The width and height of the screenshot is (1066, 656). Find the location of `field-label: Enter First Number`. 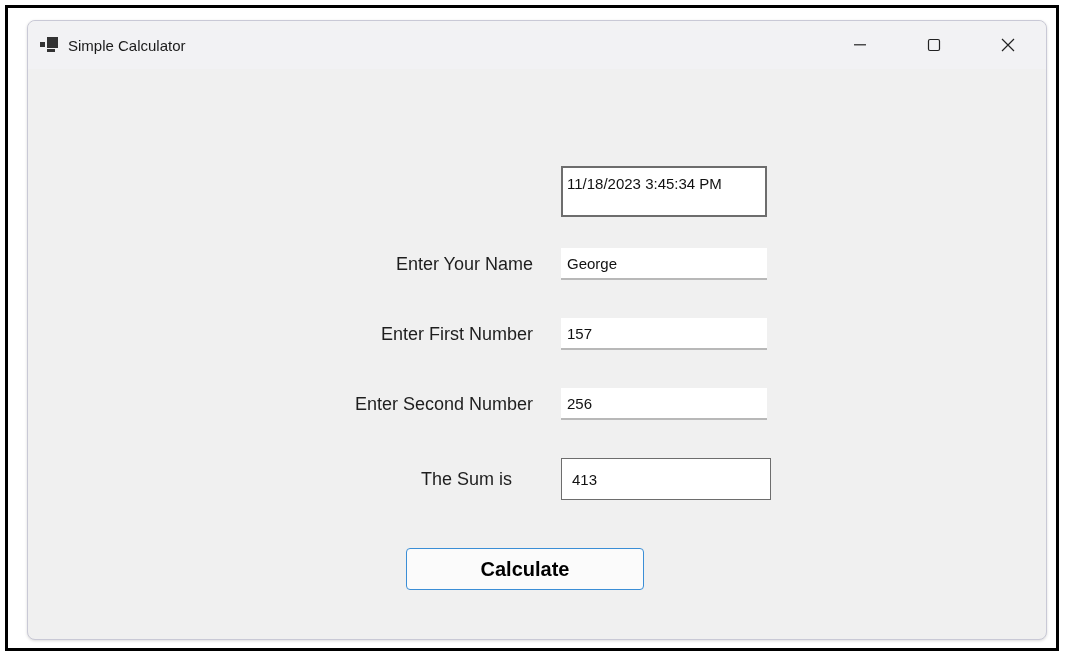

field-label: Enter First Number is located at coordinates (456, 334).